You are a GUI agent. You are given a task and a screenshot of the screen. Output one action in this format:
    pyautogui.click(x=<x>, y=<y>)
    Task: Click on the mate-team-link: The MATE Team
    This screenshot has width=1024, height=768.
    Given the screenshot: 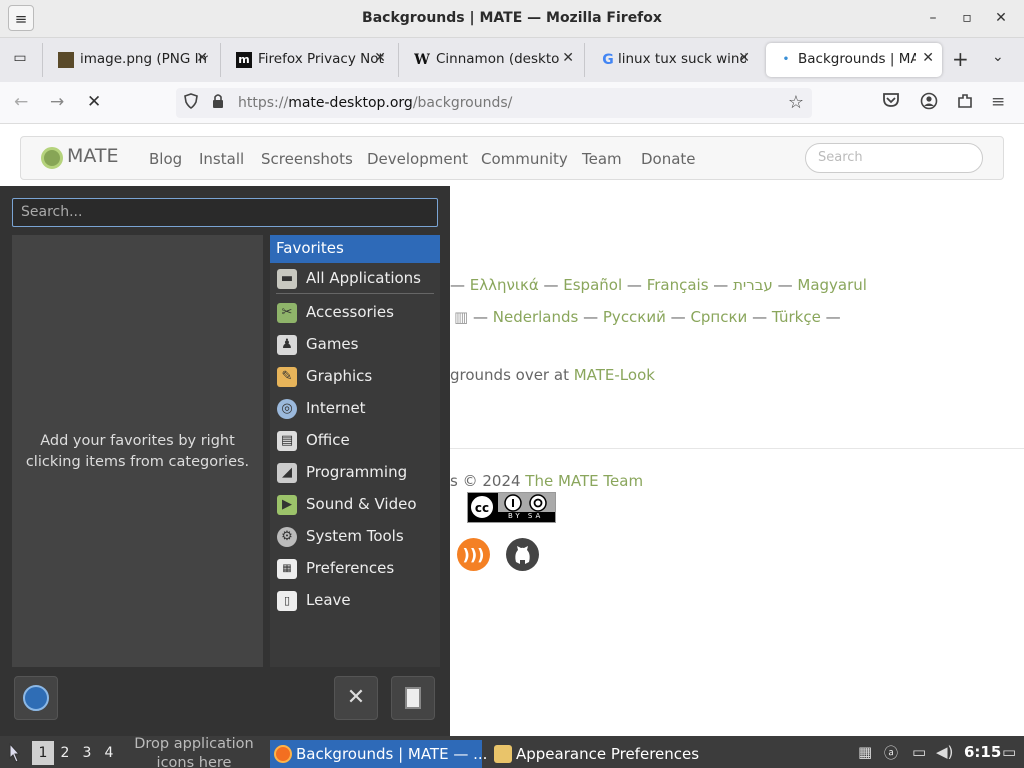 What is the action you would take?
    pyautogui.click(x=584, y=481)
    